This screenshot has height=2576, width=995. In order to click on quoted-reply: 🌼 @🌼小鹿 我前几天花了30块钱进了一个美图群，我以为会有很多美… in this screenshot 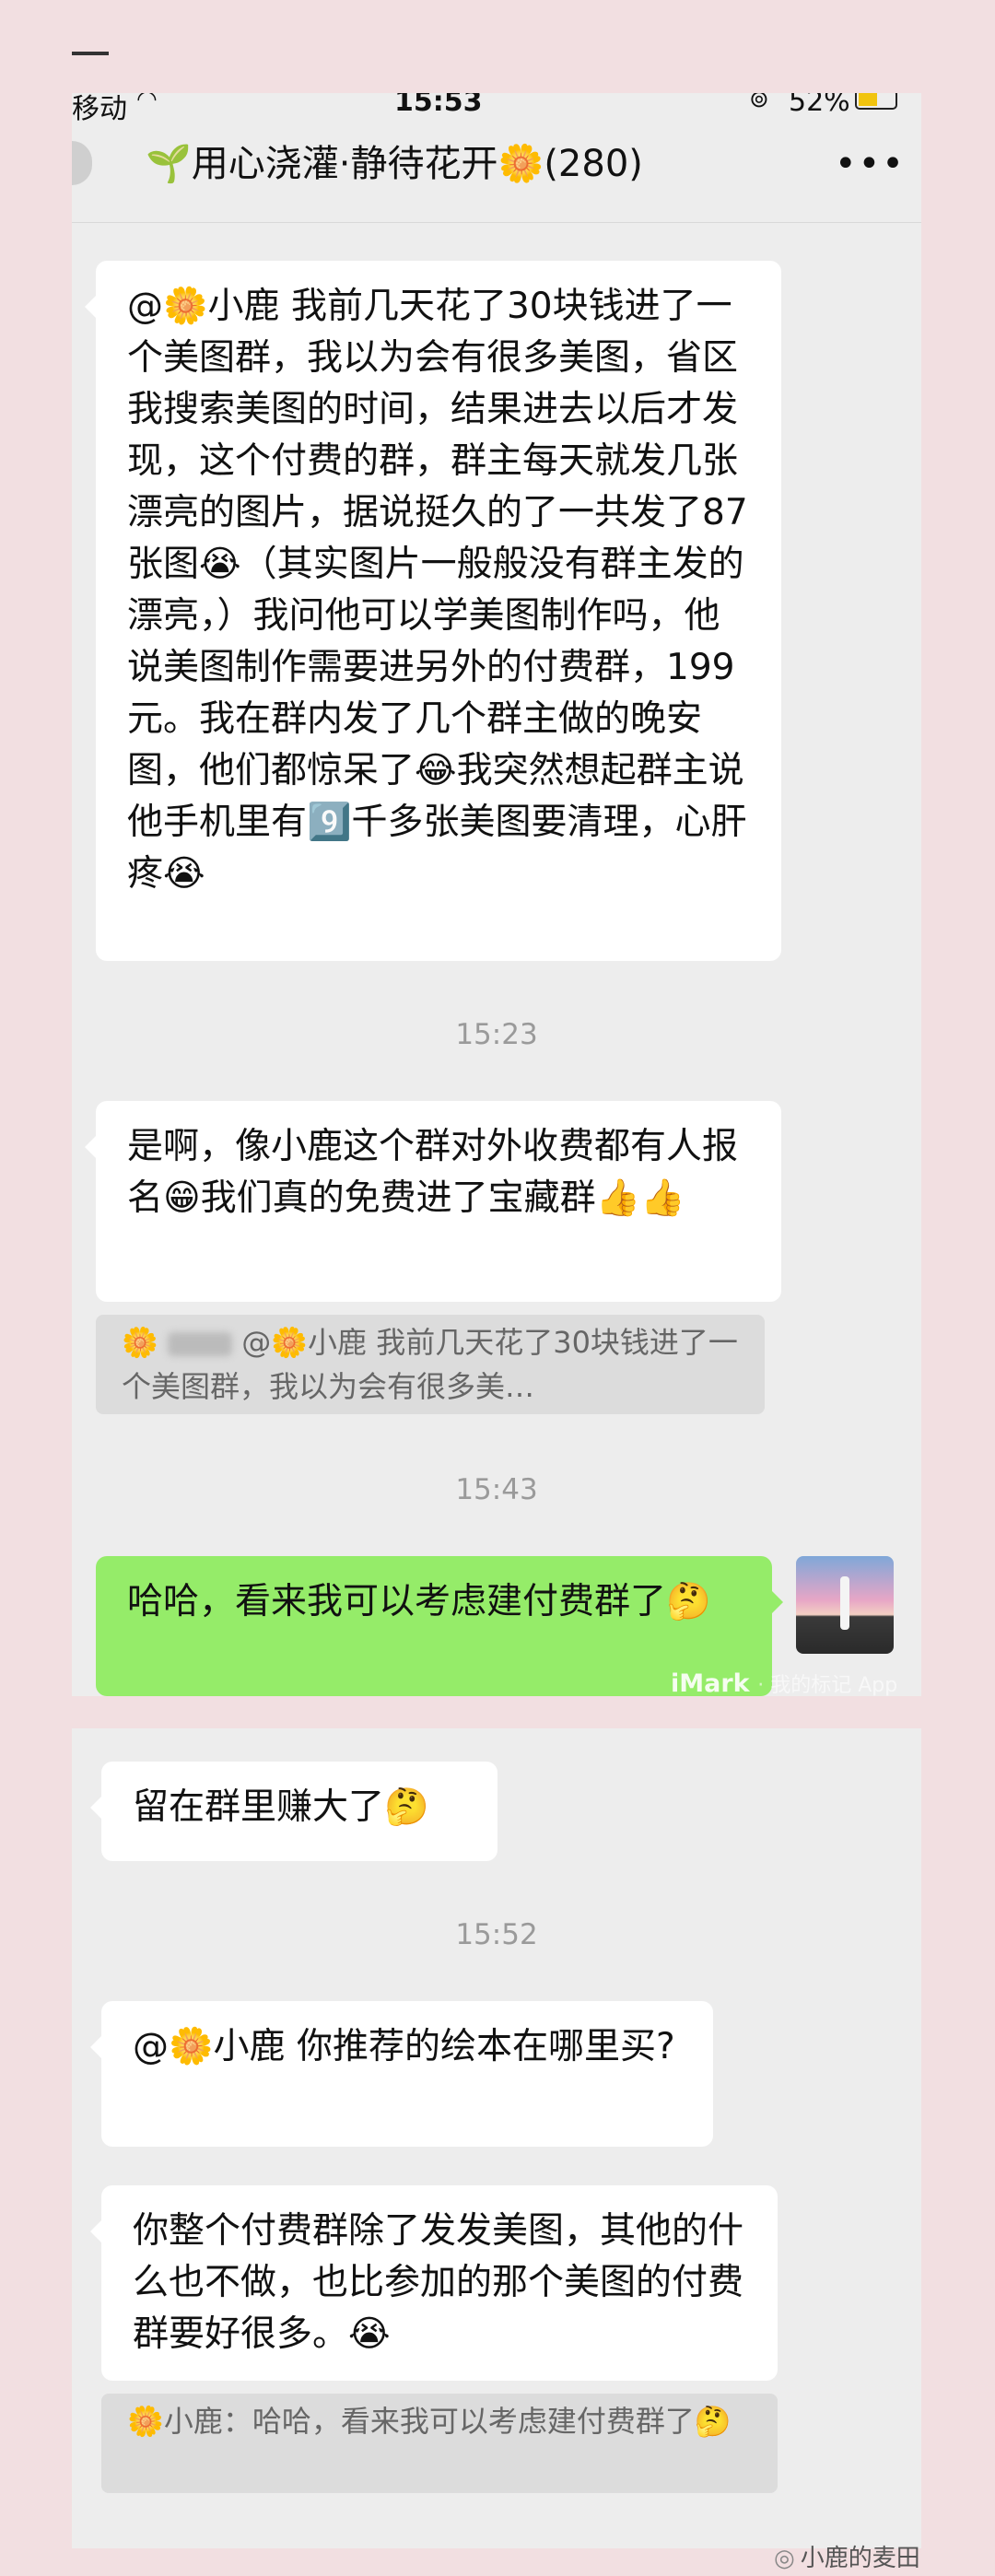, I will do `click(430, 1364)`.